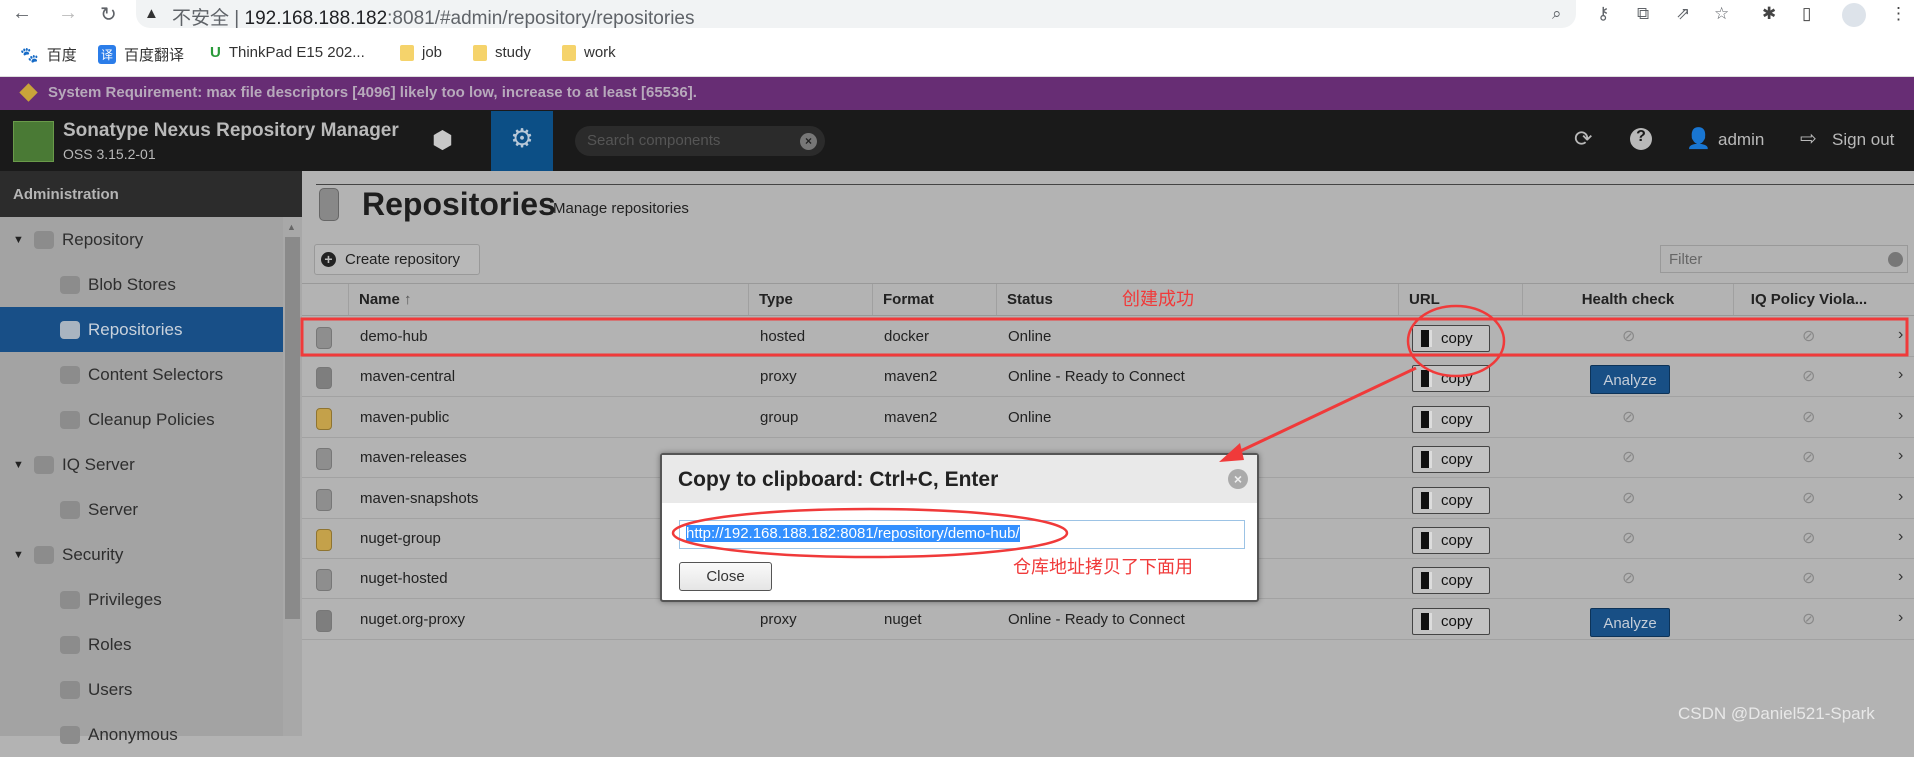  What do you see at coordinates (1231, 452) in the screenshot?
I see `arrow-head` at bounding box center [1231, 452].